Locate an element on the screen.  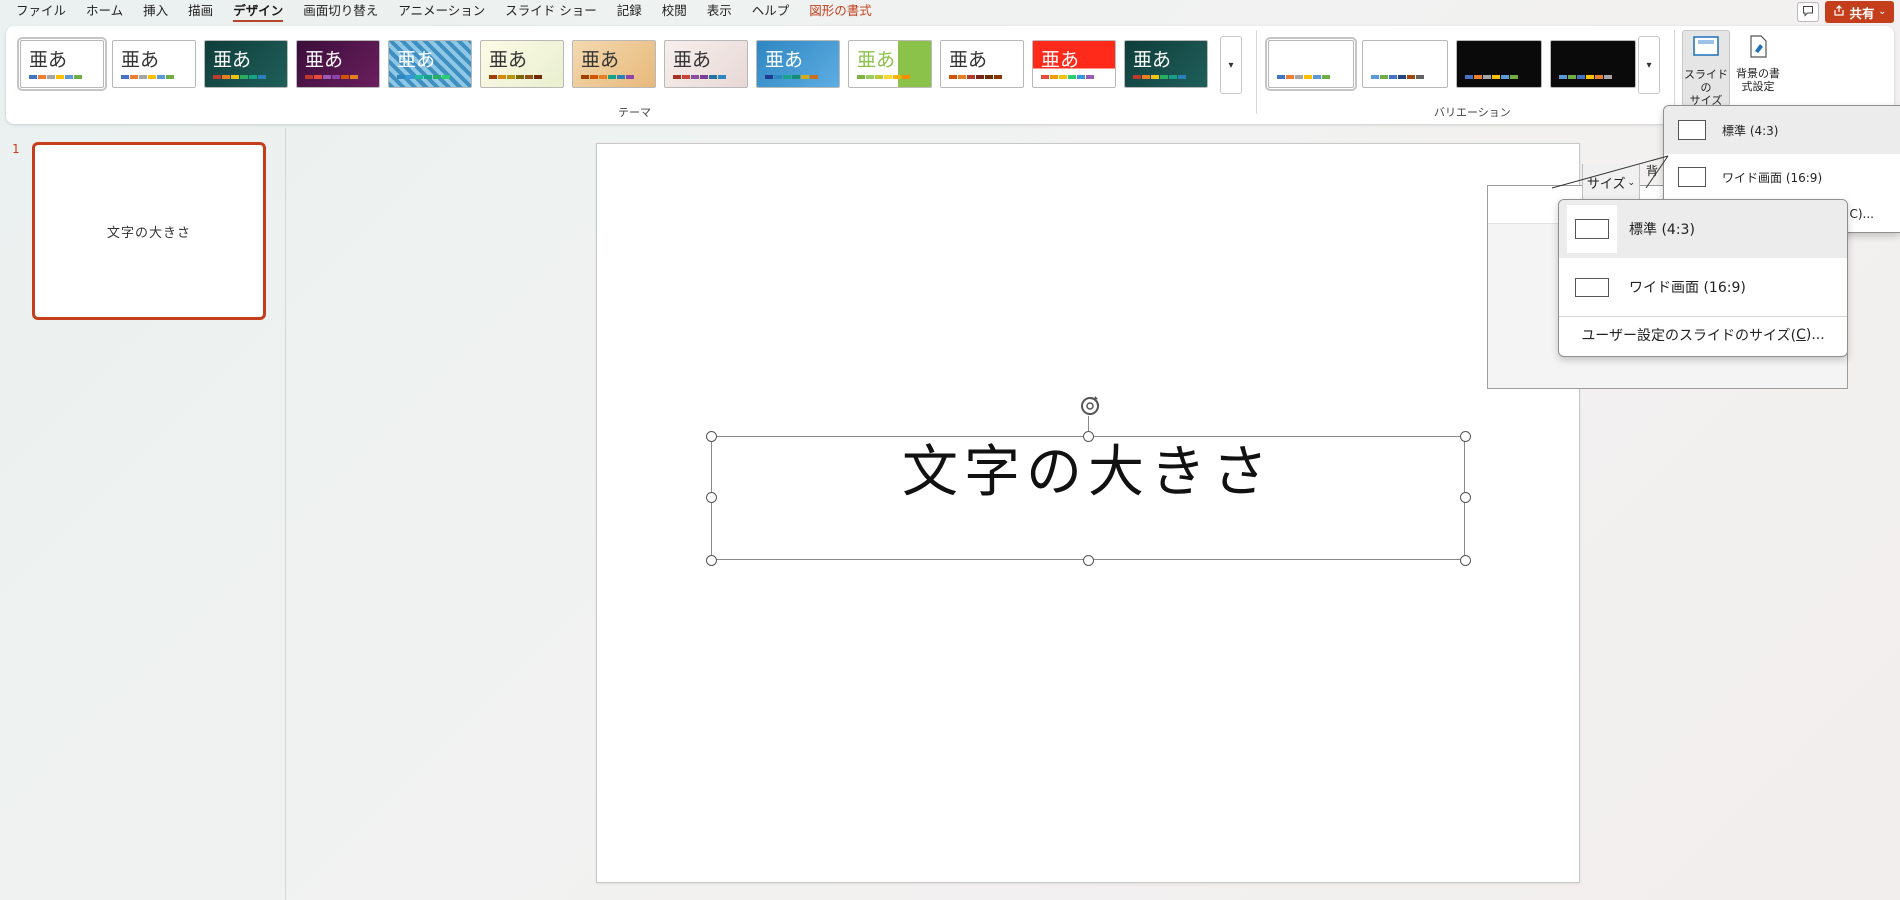
tab-record: 記録 is located at coordinates (629, 12).